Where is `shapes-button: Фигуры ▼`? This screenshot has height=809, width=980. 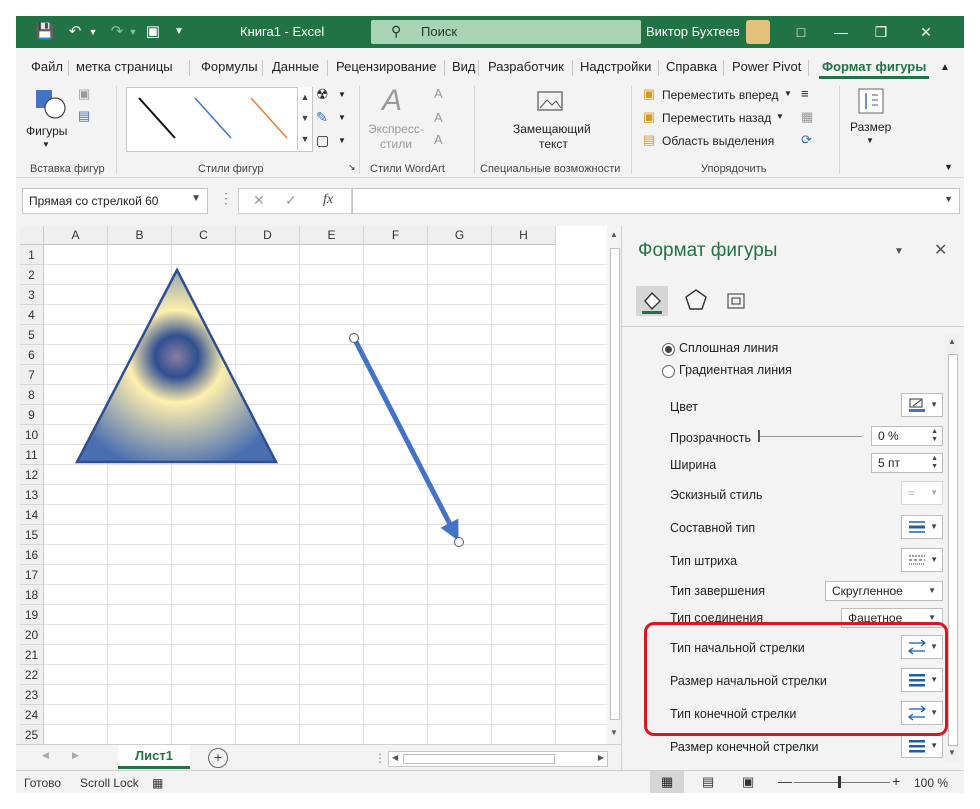 shapes-button: Фигуры ▼ is located at coordinates (50, 121).